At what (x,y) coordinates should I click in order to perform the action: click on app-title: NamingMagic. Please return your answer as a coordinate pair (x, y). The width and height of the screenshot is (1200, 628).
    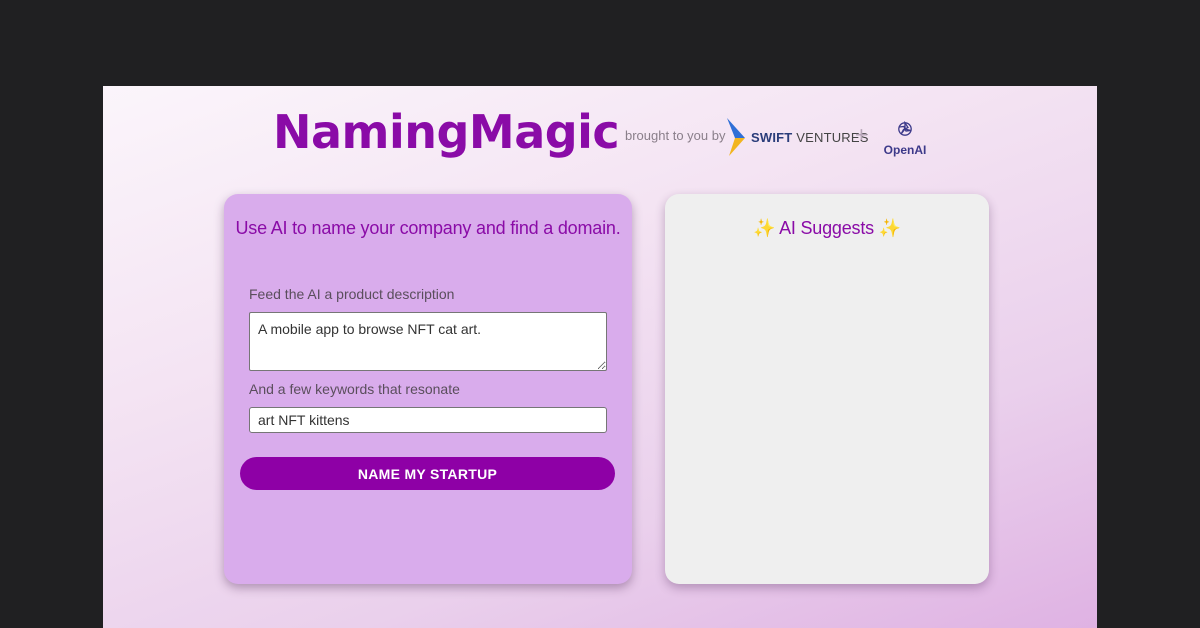
    Looking at the image, I should click on (446, 132).